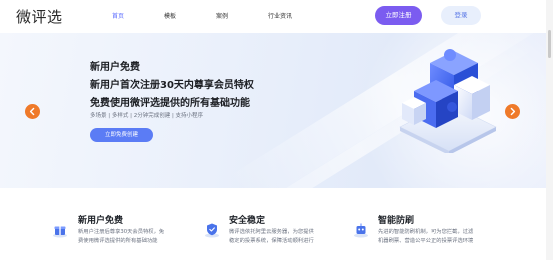  What do you see at coordinates (222, 15) in the screenshot?
I see `nav-item-cases: 案例` at bounding box center [222, 15].